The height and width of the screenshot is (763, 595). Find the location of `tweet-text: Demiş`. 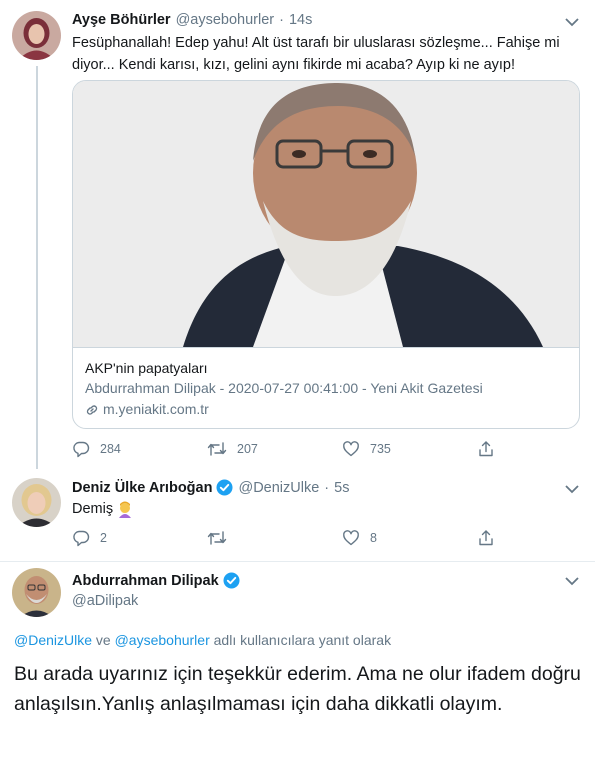

tweet-text: Demiş is located at coordinates (93, 509).